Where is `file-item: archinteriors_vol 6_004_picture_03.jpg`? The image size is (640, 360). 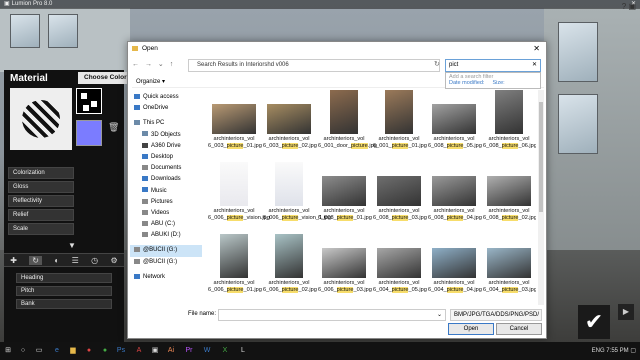
file-item: archinteriors_vol 6_004_picture_03.jpg is located at coordinates (509, 264).